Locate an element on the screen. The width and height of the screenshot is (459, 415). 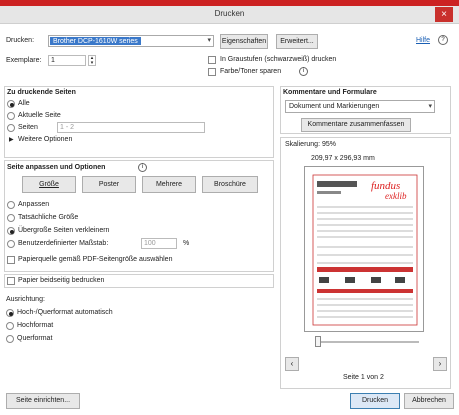
radio-current-page-label: Aktuelle Seite is located at coordinates (39, 115).